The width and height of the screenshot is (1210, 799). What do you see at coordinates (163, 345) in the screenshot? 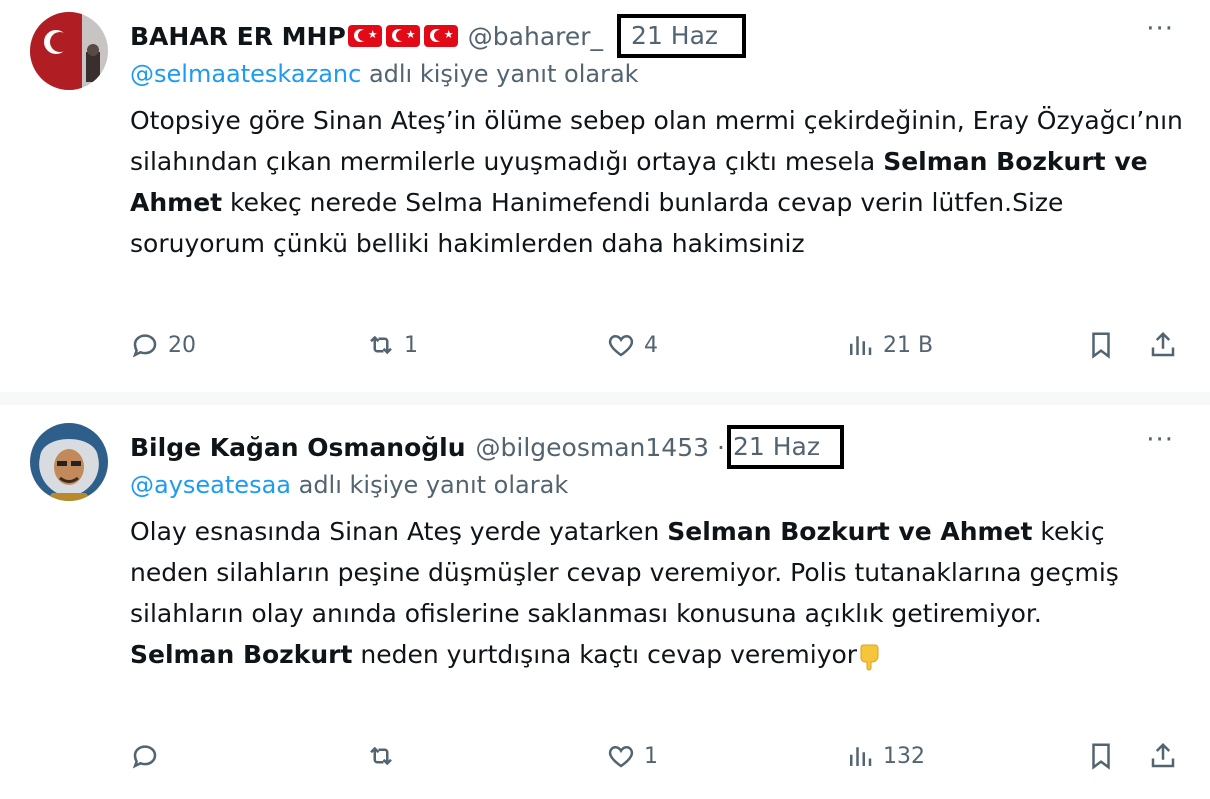
I see `reply-button: 20` at bounding box center [163, 345].